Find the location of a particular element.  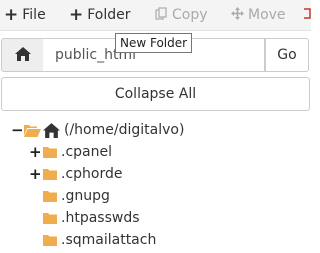

open-folder-icon is located at coordinates (32, 132).